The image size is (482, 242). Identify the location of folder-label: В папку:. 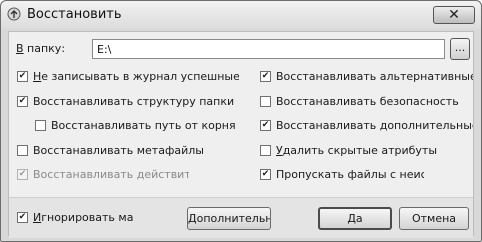
(41, 48).